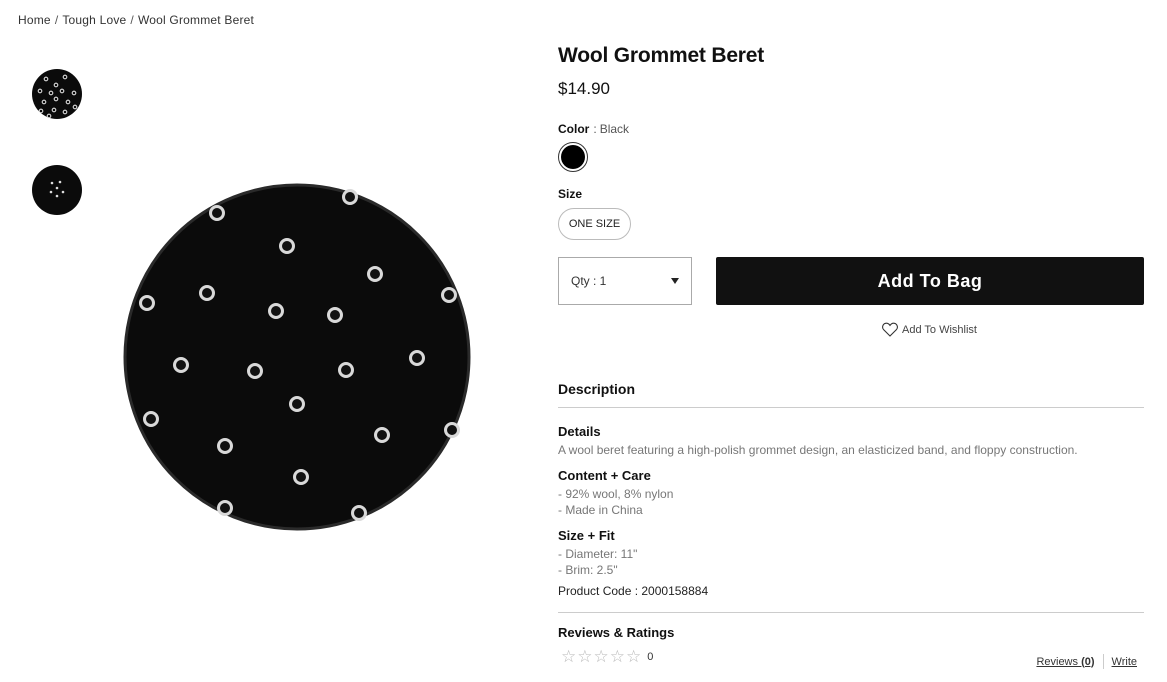  What do you see at coordinates (600, 510) in the screenshot?
I see `content-line: - Made in China` at bounding box center [600, 510].